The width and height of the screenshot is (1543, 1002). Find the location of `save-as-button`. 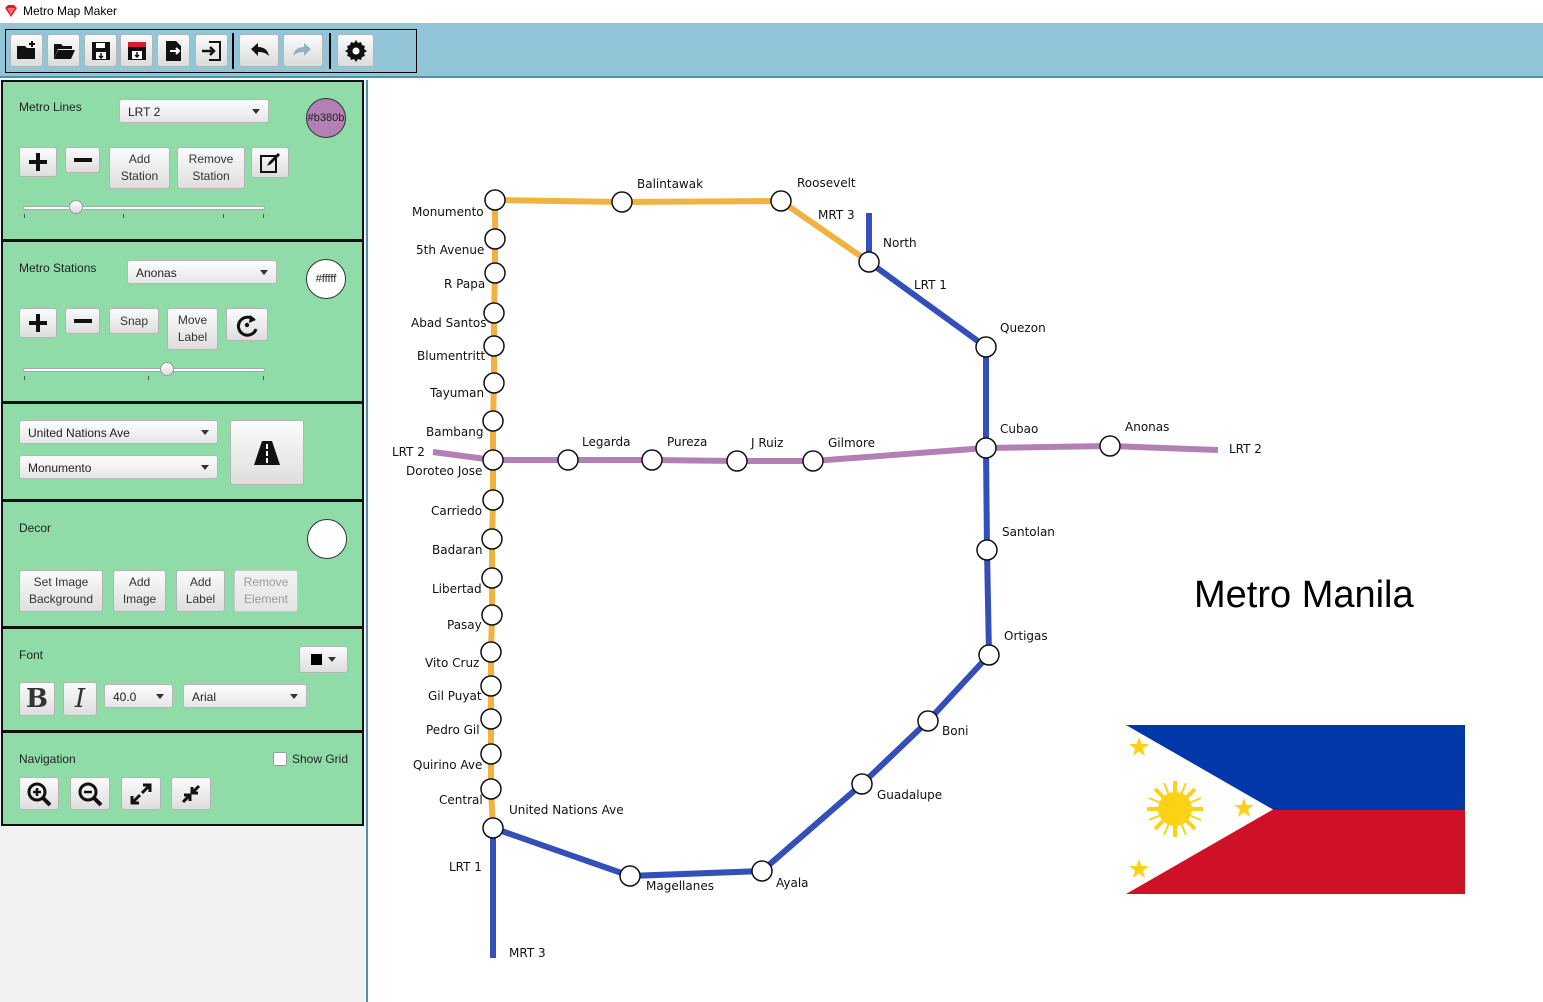

save-as-button is located at coordinates (136, 50).